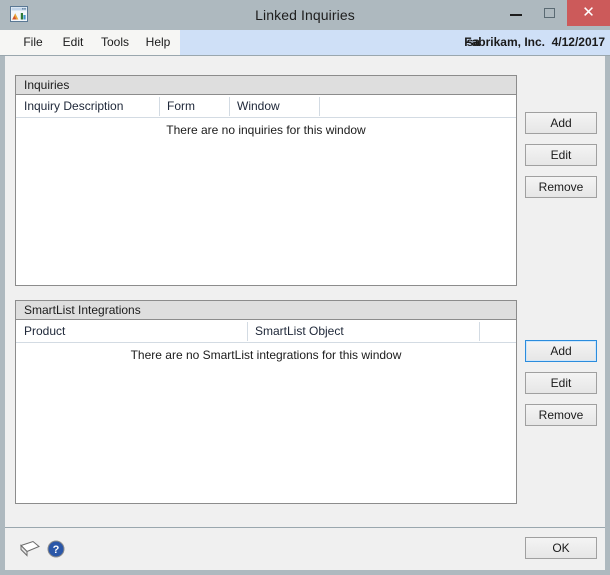 The image size is (610, 575). I want to click on column-header-window: Window, so click(274, 106).